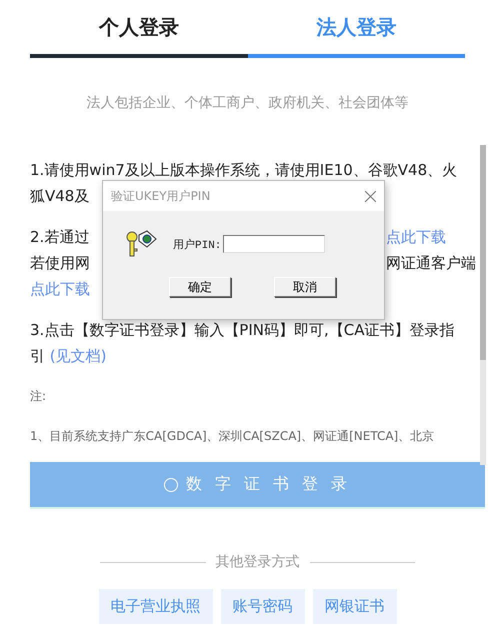  Describe the element at coordinates (305, 287) in the screenshot. I see `dialog-button: 取消` at that location.